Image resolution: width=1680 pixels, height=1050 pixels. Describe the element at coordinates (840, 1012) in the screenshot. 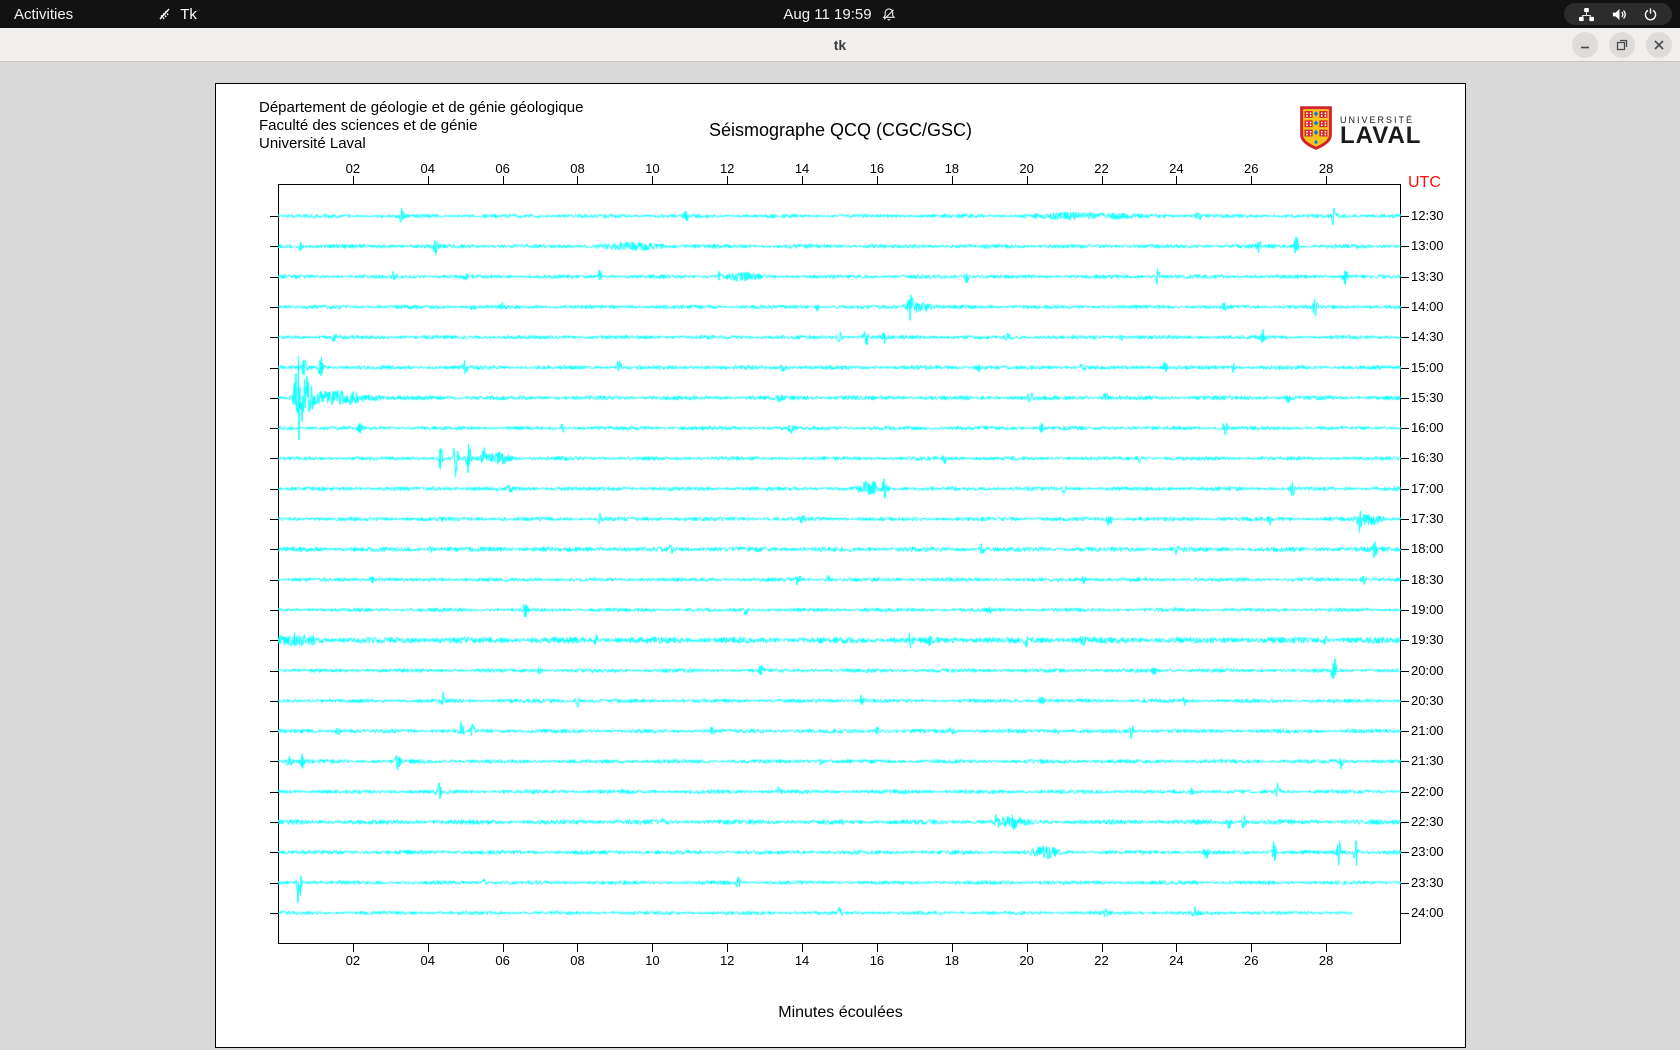

I see `x-axis-title: Minutes écoulées` at that location.